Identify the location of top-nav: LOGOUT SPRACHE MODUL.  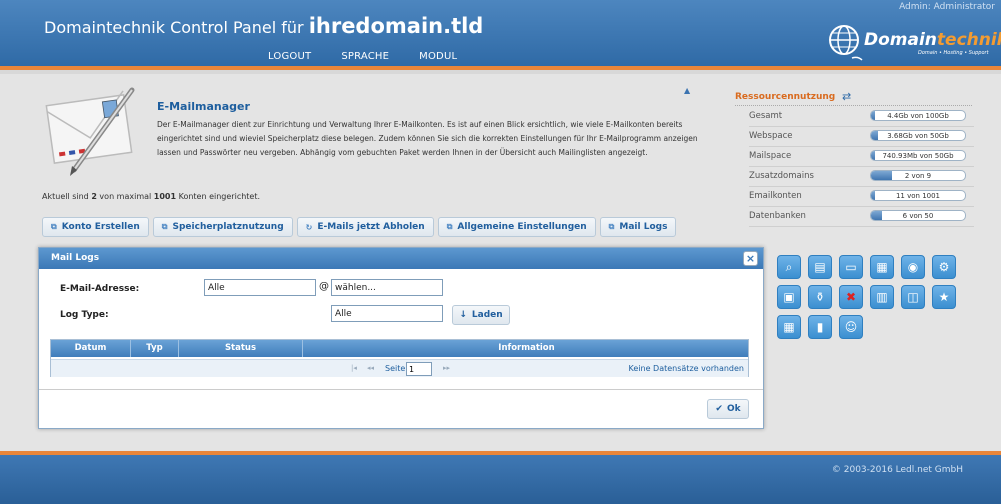
(377, 56).